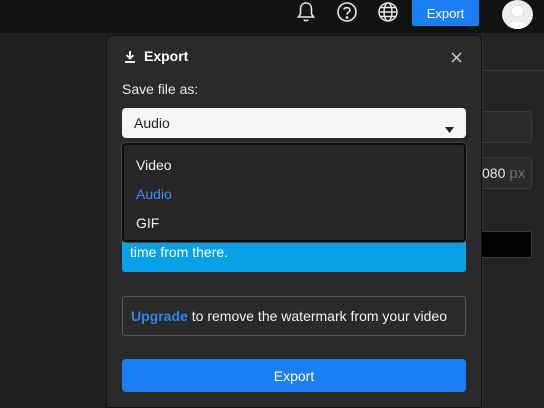 The image size is (544, 408). What do you see at coordinates (449, 128) in the screenshot?
I see `caret-down-icon` at bounding box center [449, 128].